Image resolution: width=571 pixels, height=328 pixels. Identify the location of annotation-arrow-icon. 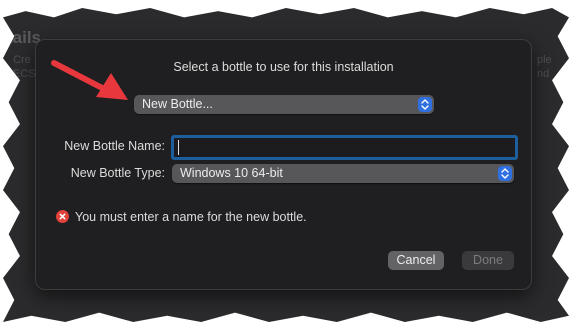
(89, 80).